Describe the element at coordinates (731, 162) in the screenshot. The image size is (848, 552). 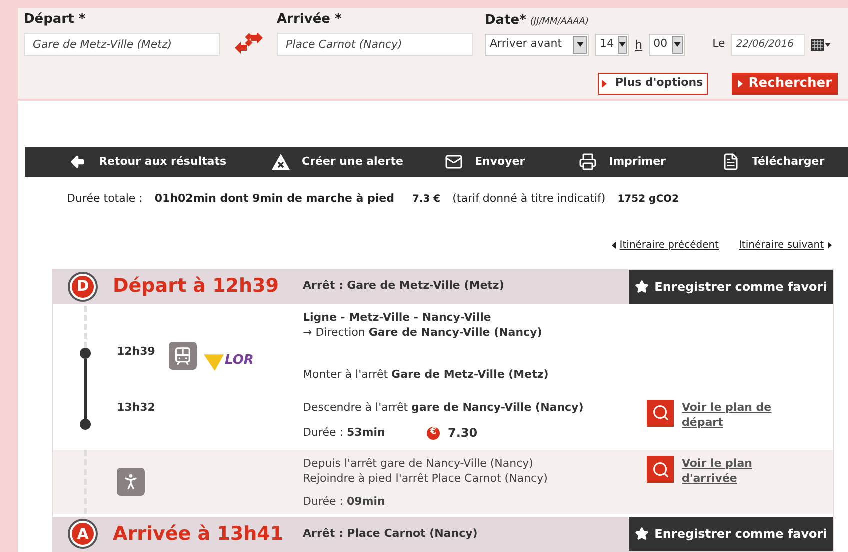
I see `document-icon` at that location.